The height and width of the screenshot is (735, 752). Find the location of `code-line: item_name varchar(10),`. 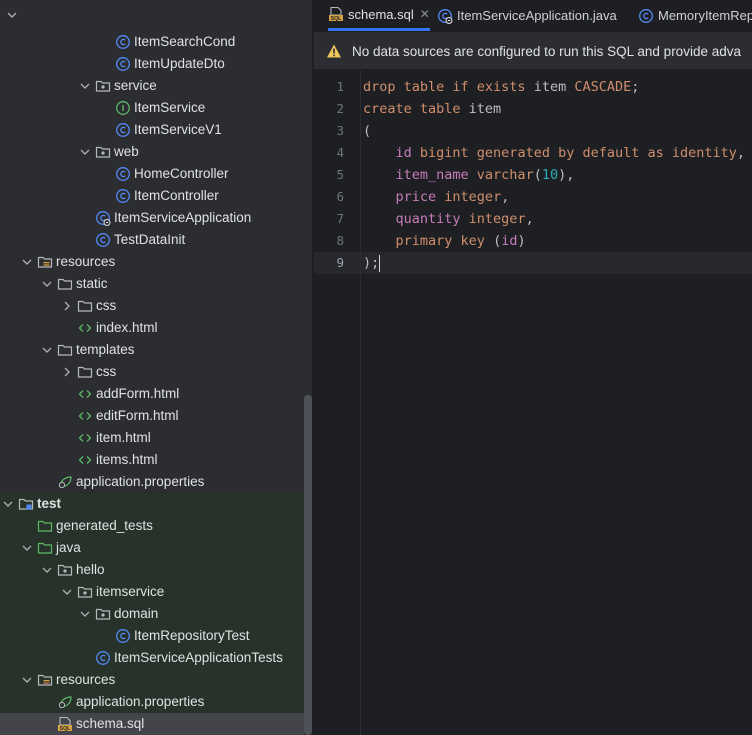

code-line: item_name varchar(10), is located at coordinates (469, 175).